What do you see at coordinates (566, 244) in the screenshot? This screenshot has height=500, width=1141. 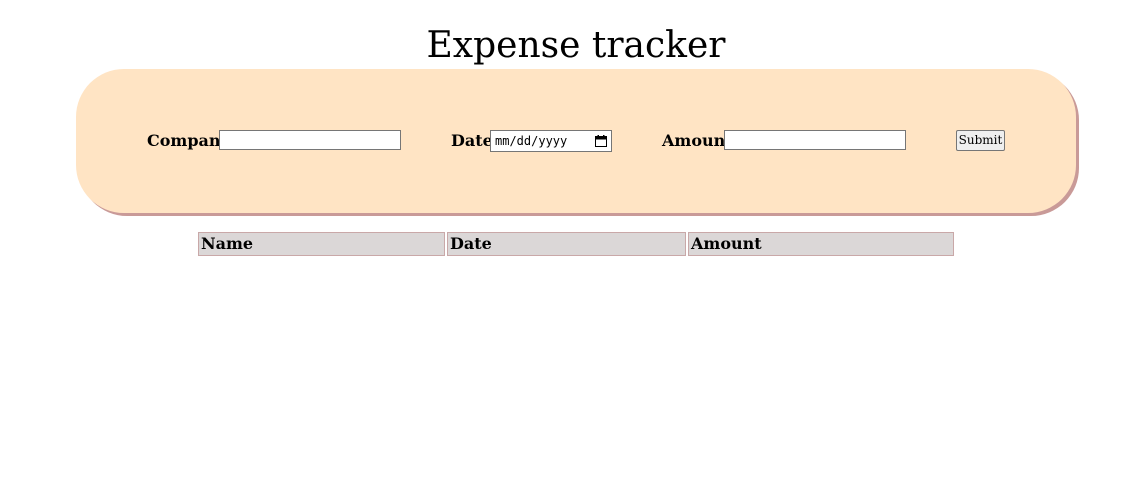 I see `column-header-date: Date` at bounding box center [566, 244].